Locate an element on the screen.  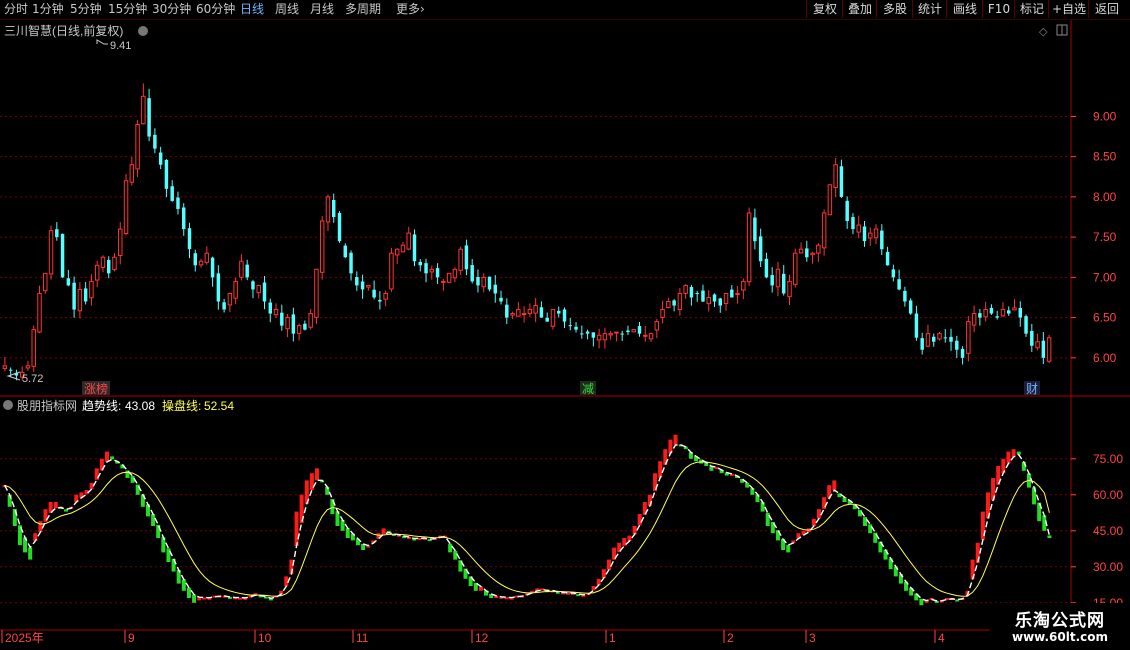
watermark-line2: www.60lt.com is located at coordinates (1060, 637).